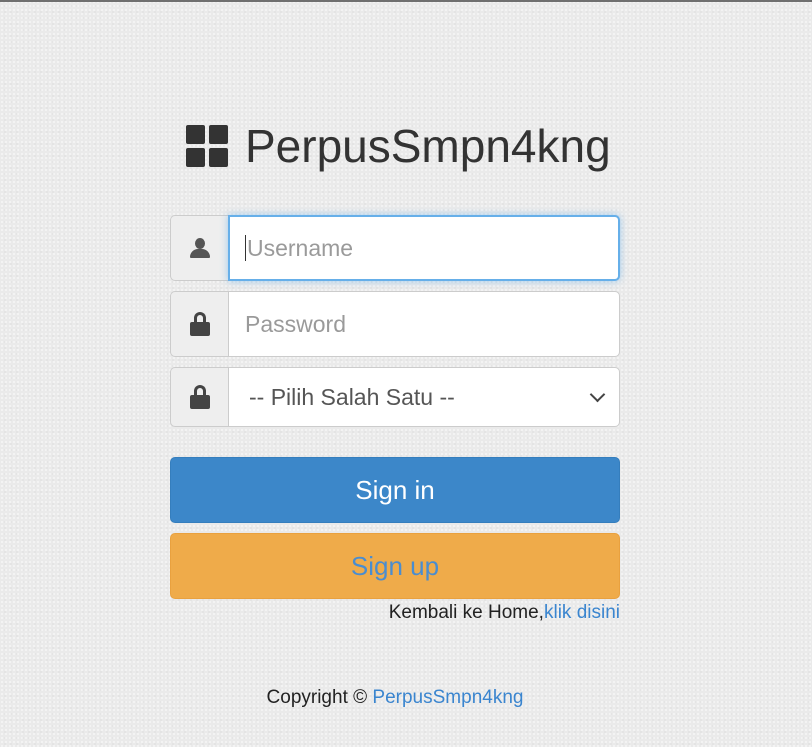  Describe the element at coordinates (352, 396) in the screenshot. I see `role-select-value: -- Pilih Salah Satu --` at that location.